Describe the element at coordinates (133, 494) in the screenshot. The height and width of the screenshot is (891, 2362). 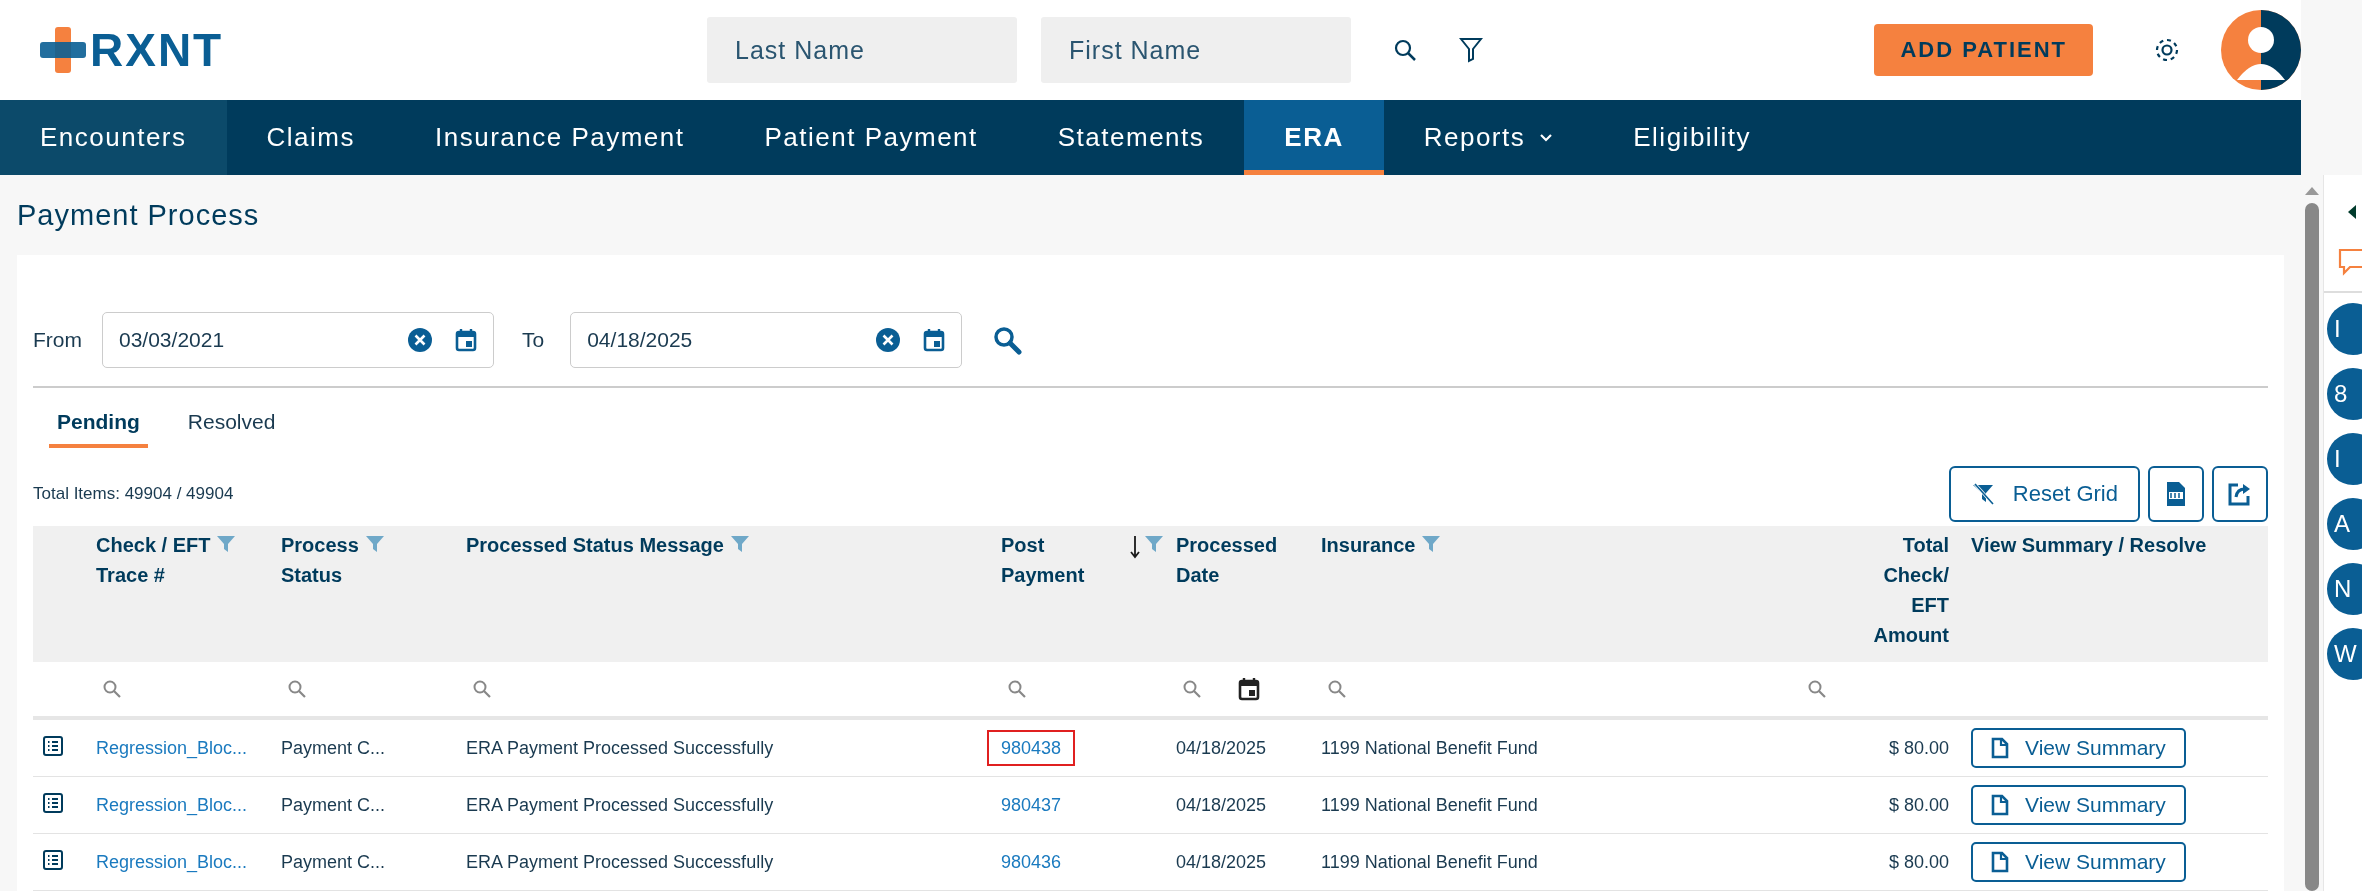
I see `total-items-count: Total Items: 49904 / 49904` at that location.